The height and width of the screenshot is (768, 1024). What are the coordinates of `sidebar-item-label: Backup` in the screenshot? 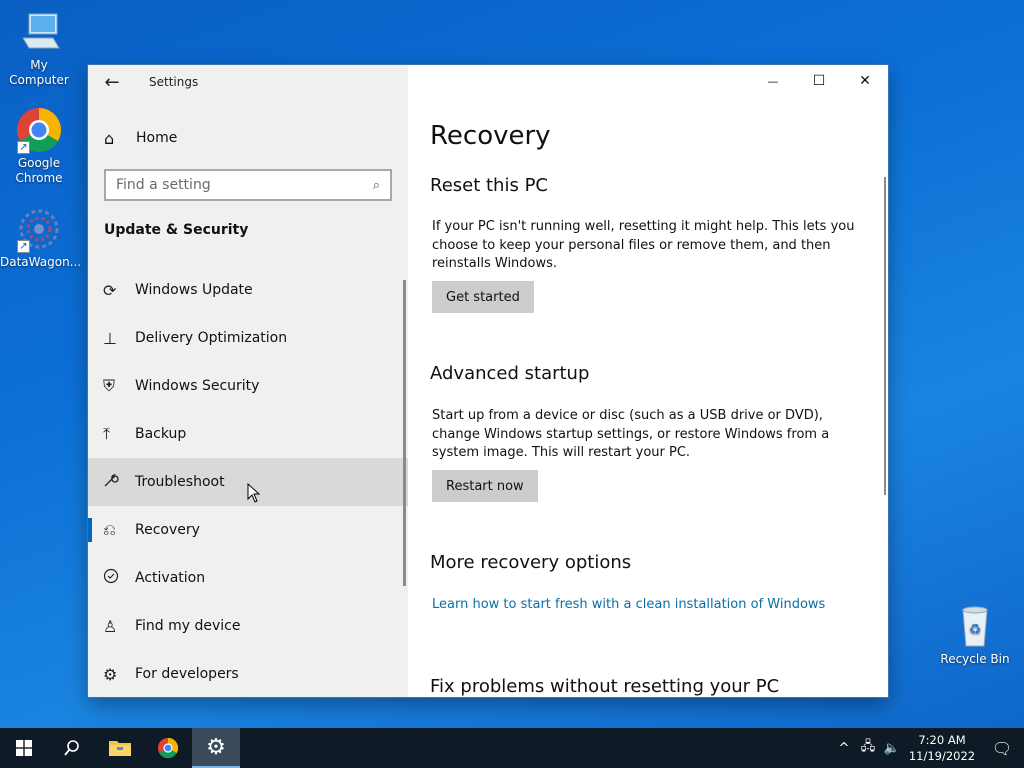 It's located at (161, 434).